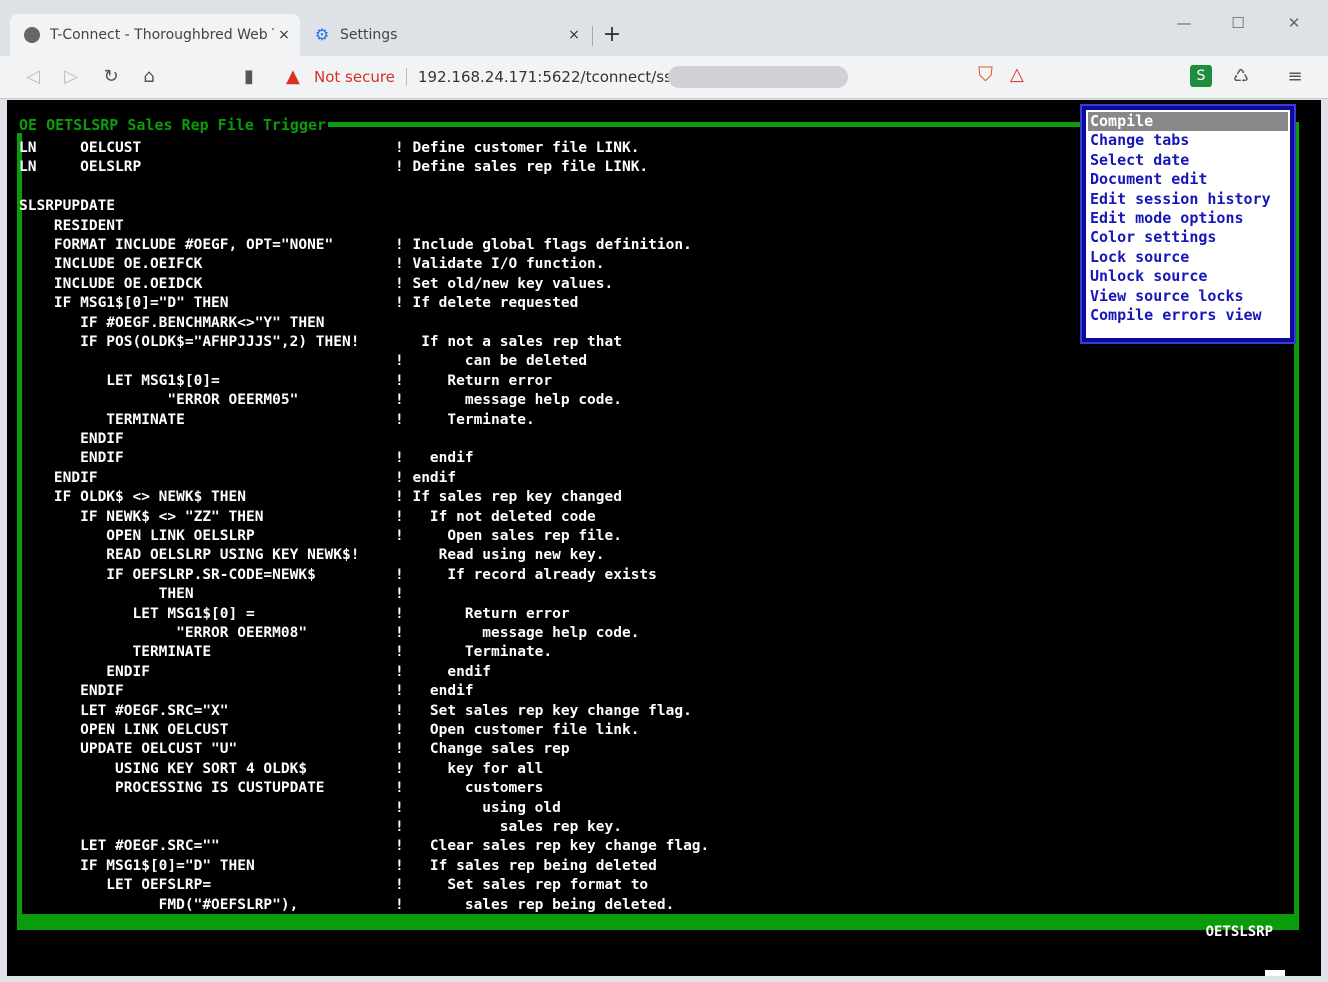  What do you see at coordinates (508, 536) in the screenshot?
I see `code-line-comment: ! Open sales rep file.` at bounding box center [508, 536].